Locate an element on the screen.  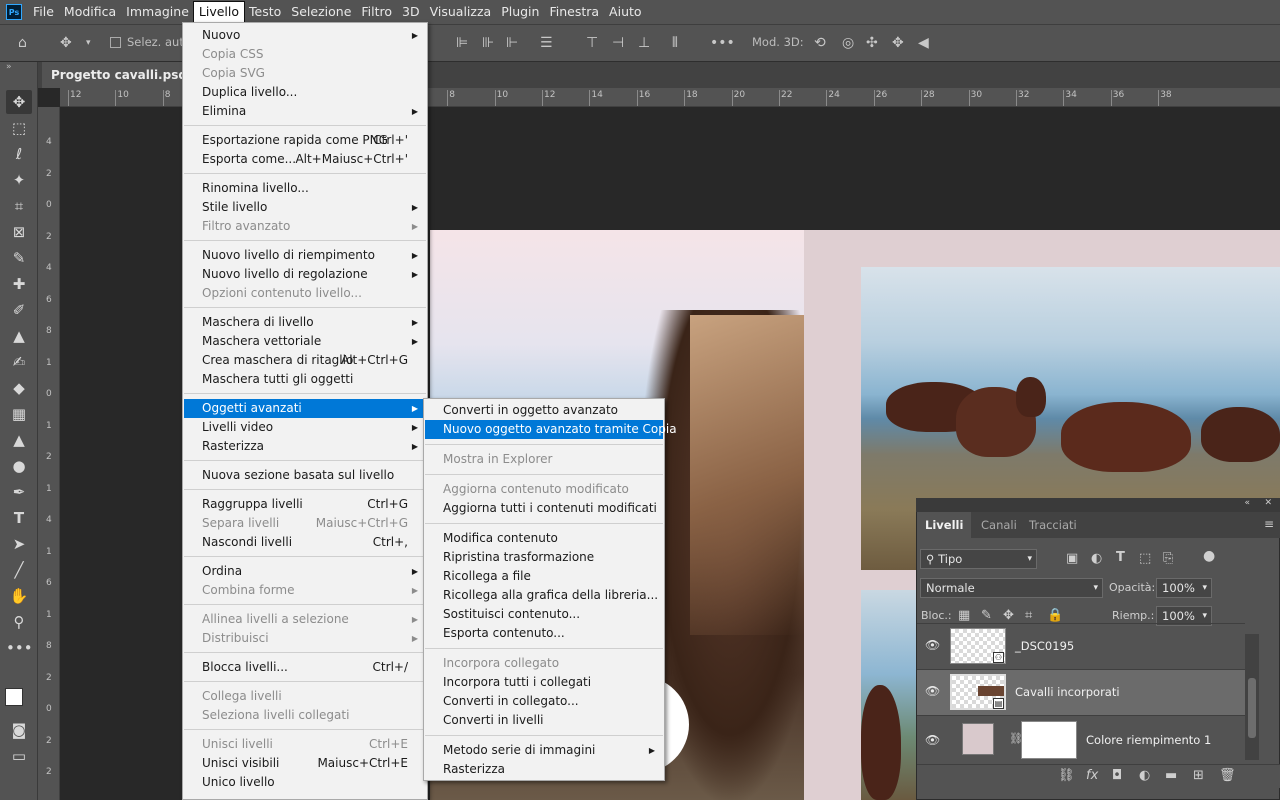
line-tool-icon: ╱ is located at coordinates (19, 570).